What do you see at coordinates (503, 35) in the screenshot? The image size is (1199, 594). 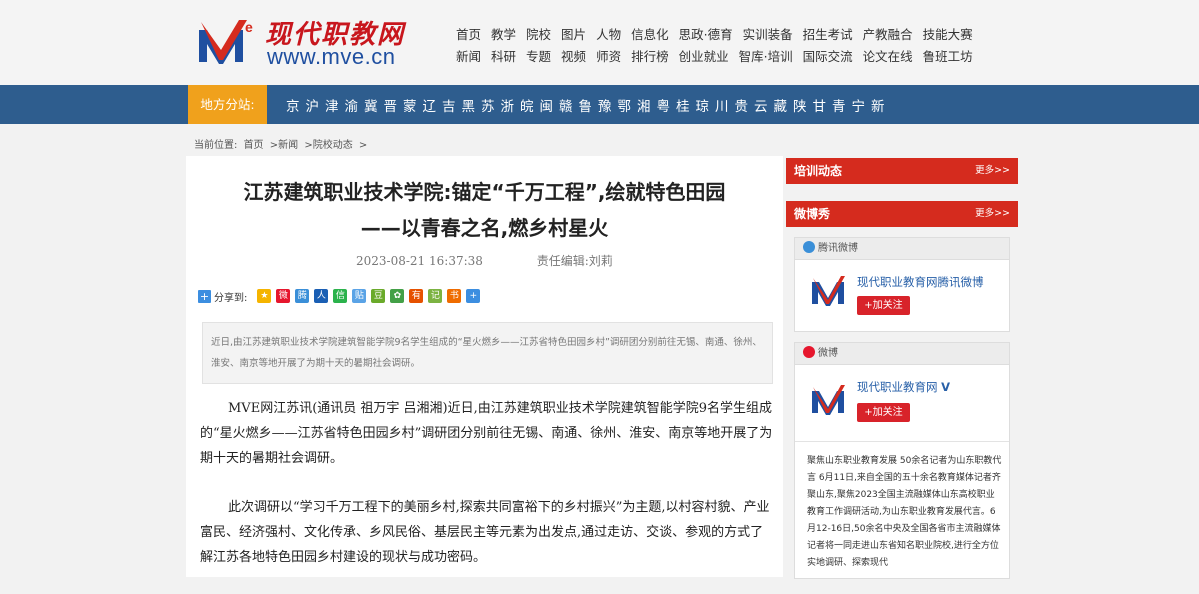 I see `nav-item-teaching: 教学` at bounding box center [503, 35].